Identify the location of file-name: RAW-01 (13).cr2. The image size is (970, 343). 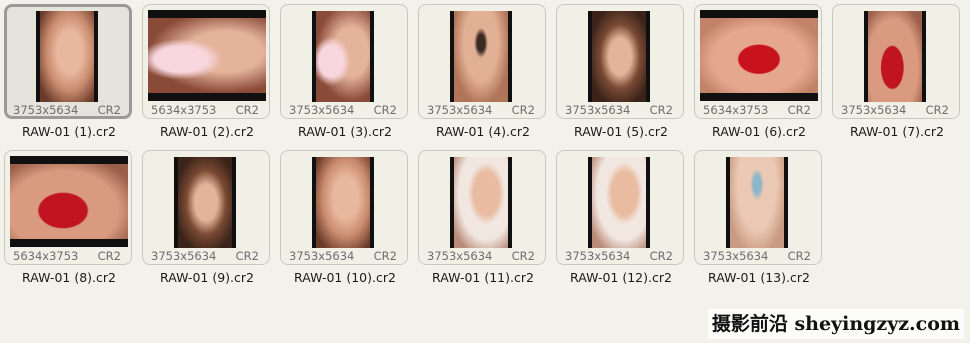
(759, 277).